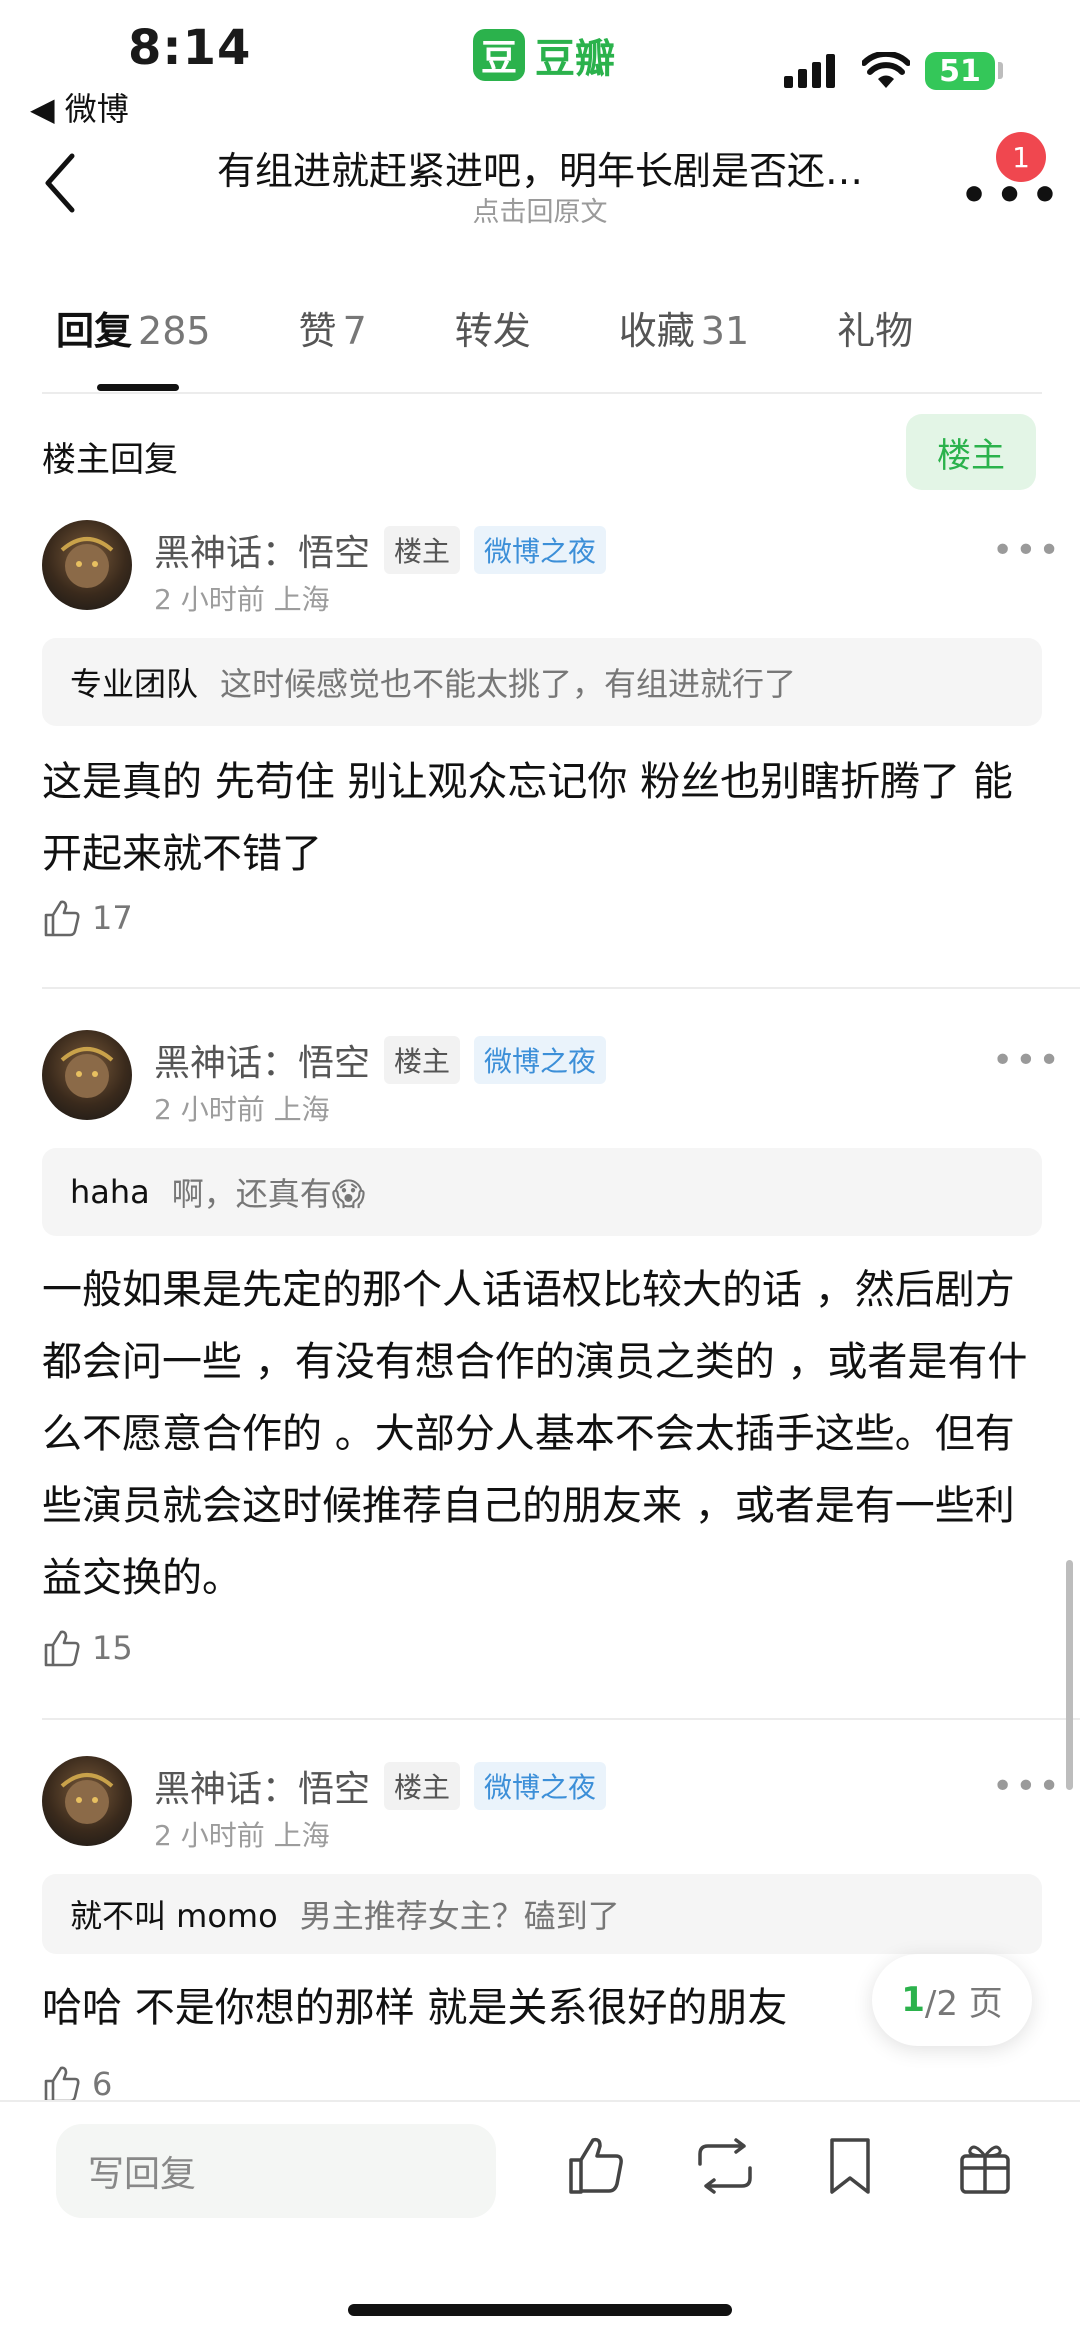  I want to click on tab-replies: 回复 285, so click(133, 327).